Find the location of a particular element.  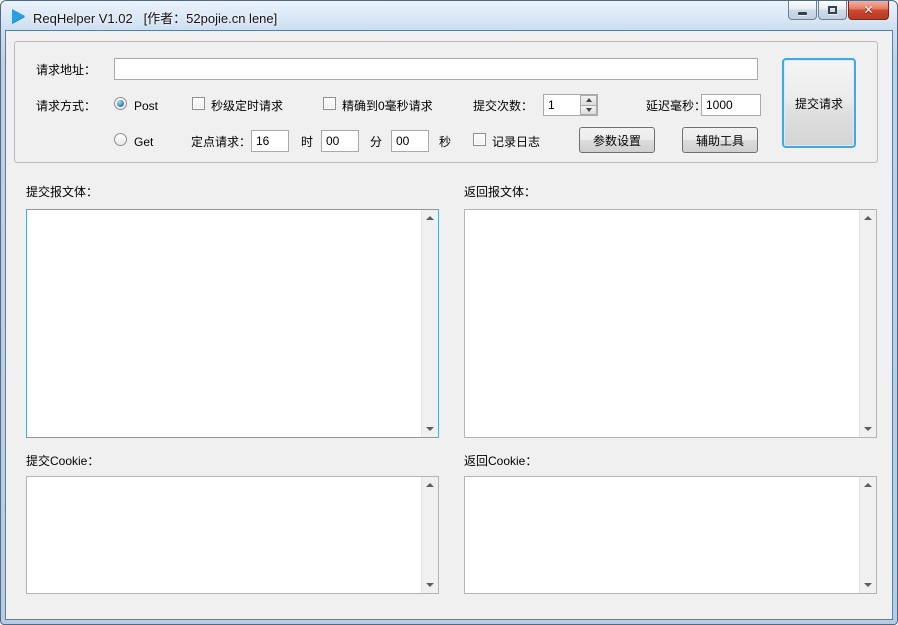

close-icon: ✕ is located at coordinates (868, 10).